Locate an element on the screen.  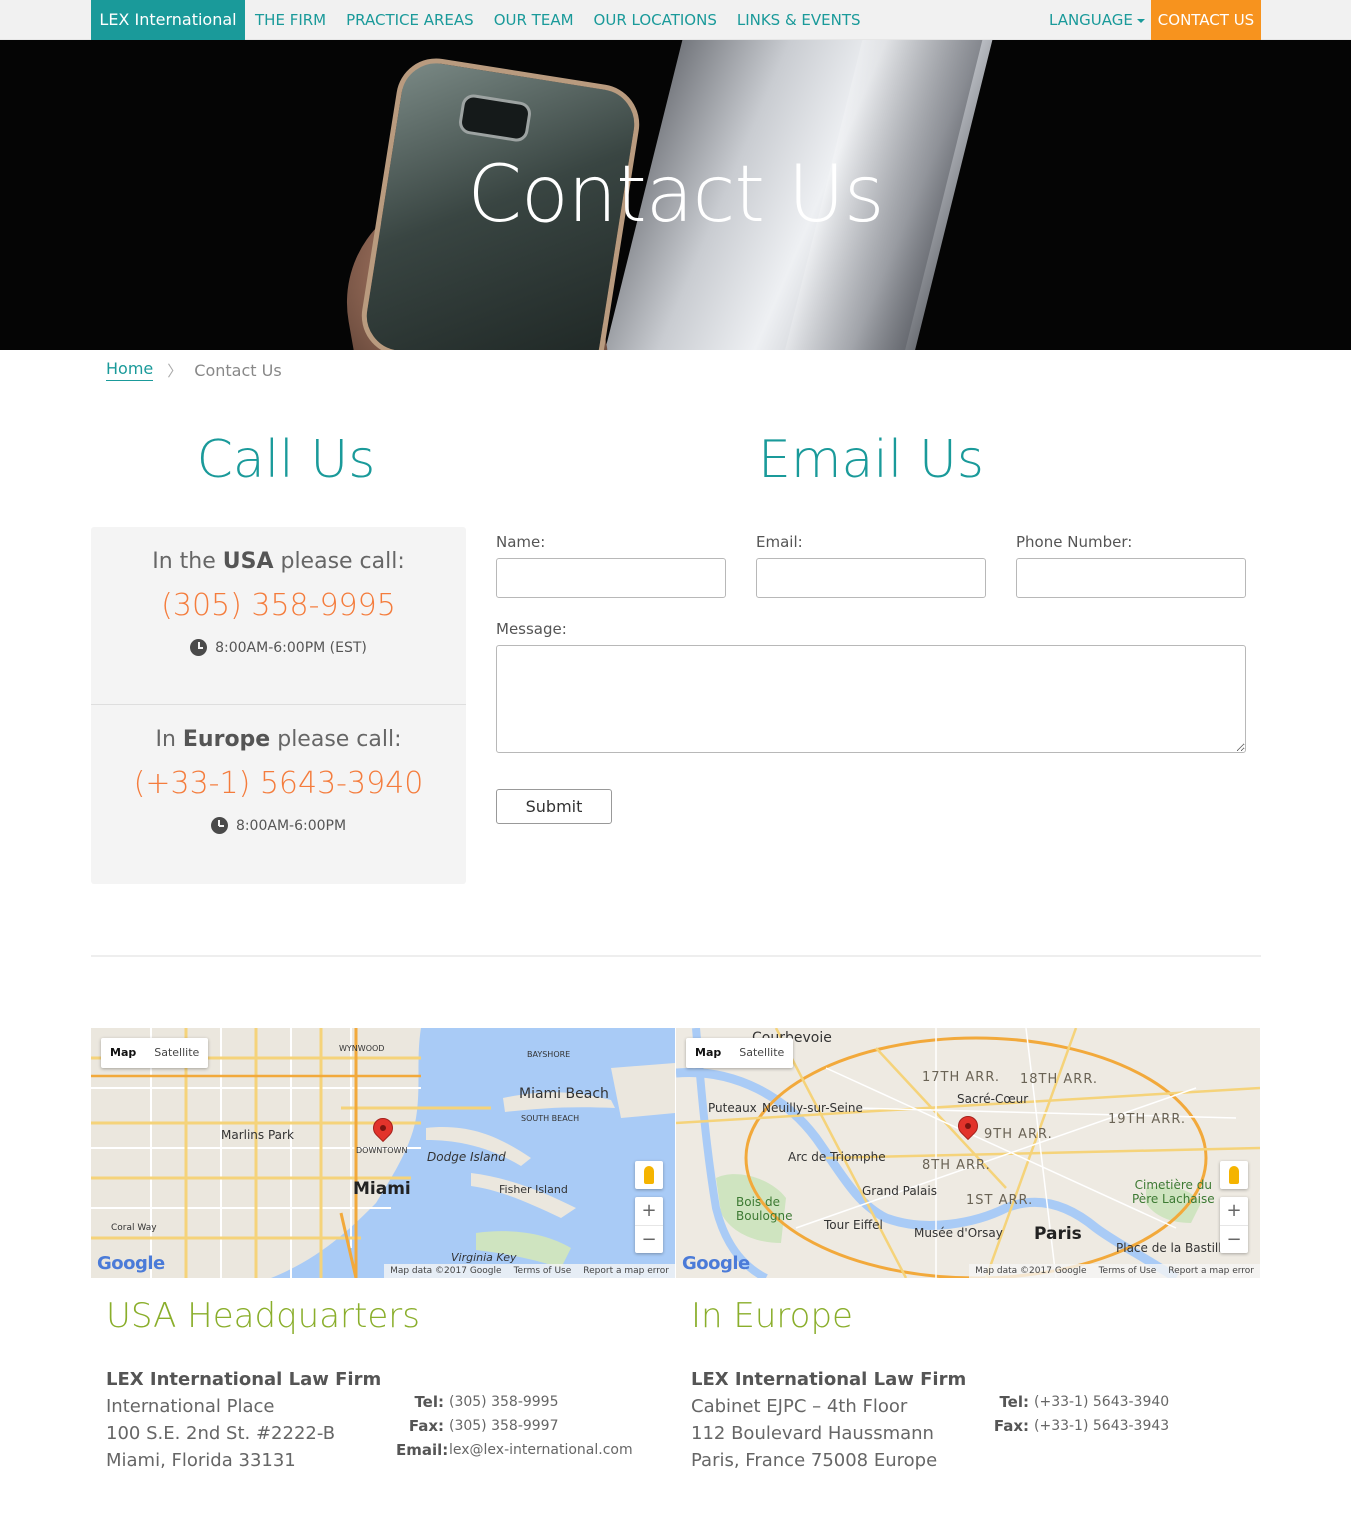
call-us-heading: Call Us is located at coordinates (286, 460).